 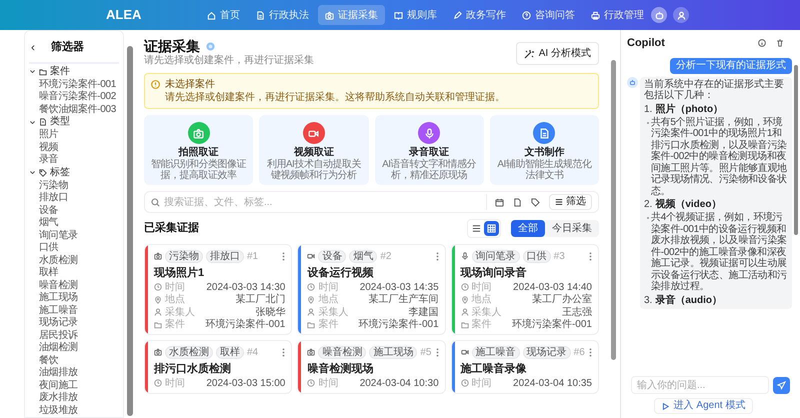 I want to click on microphone-icon, so click(x=464, y=256).